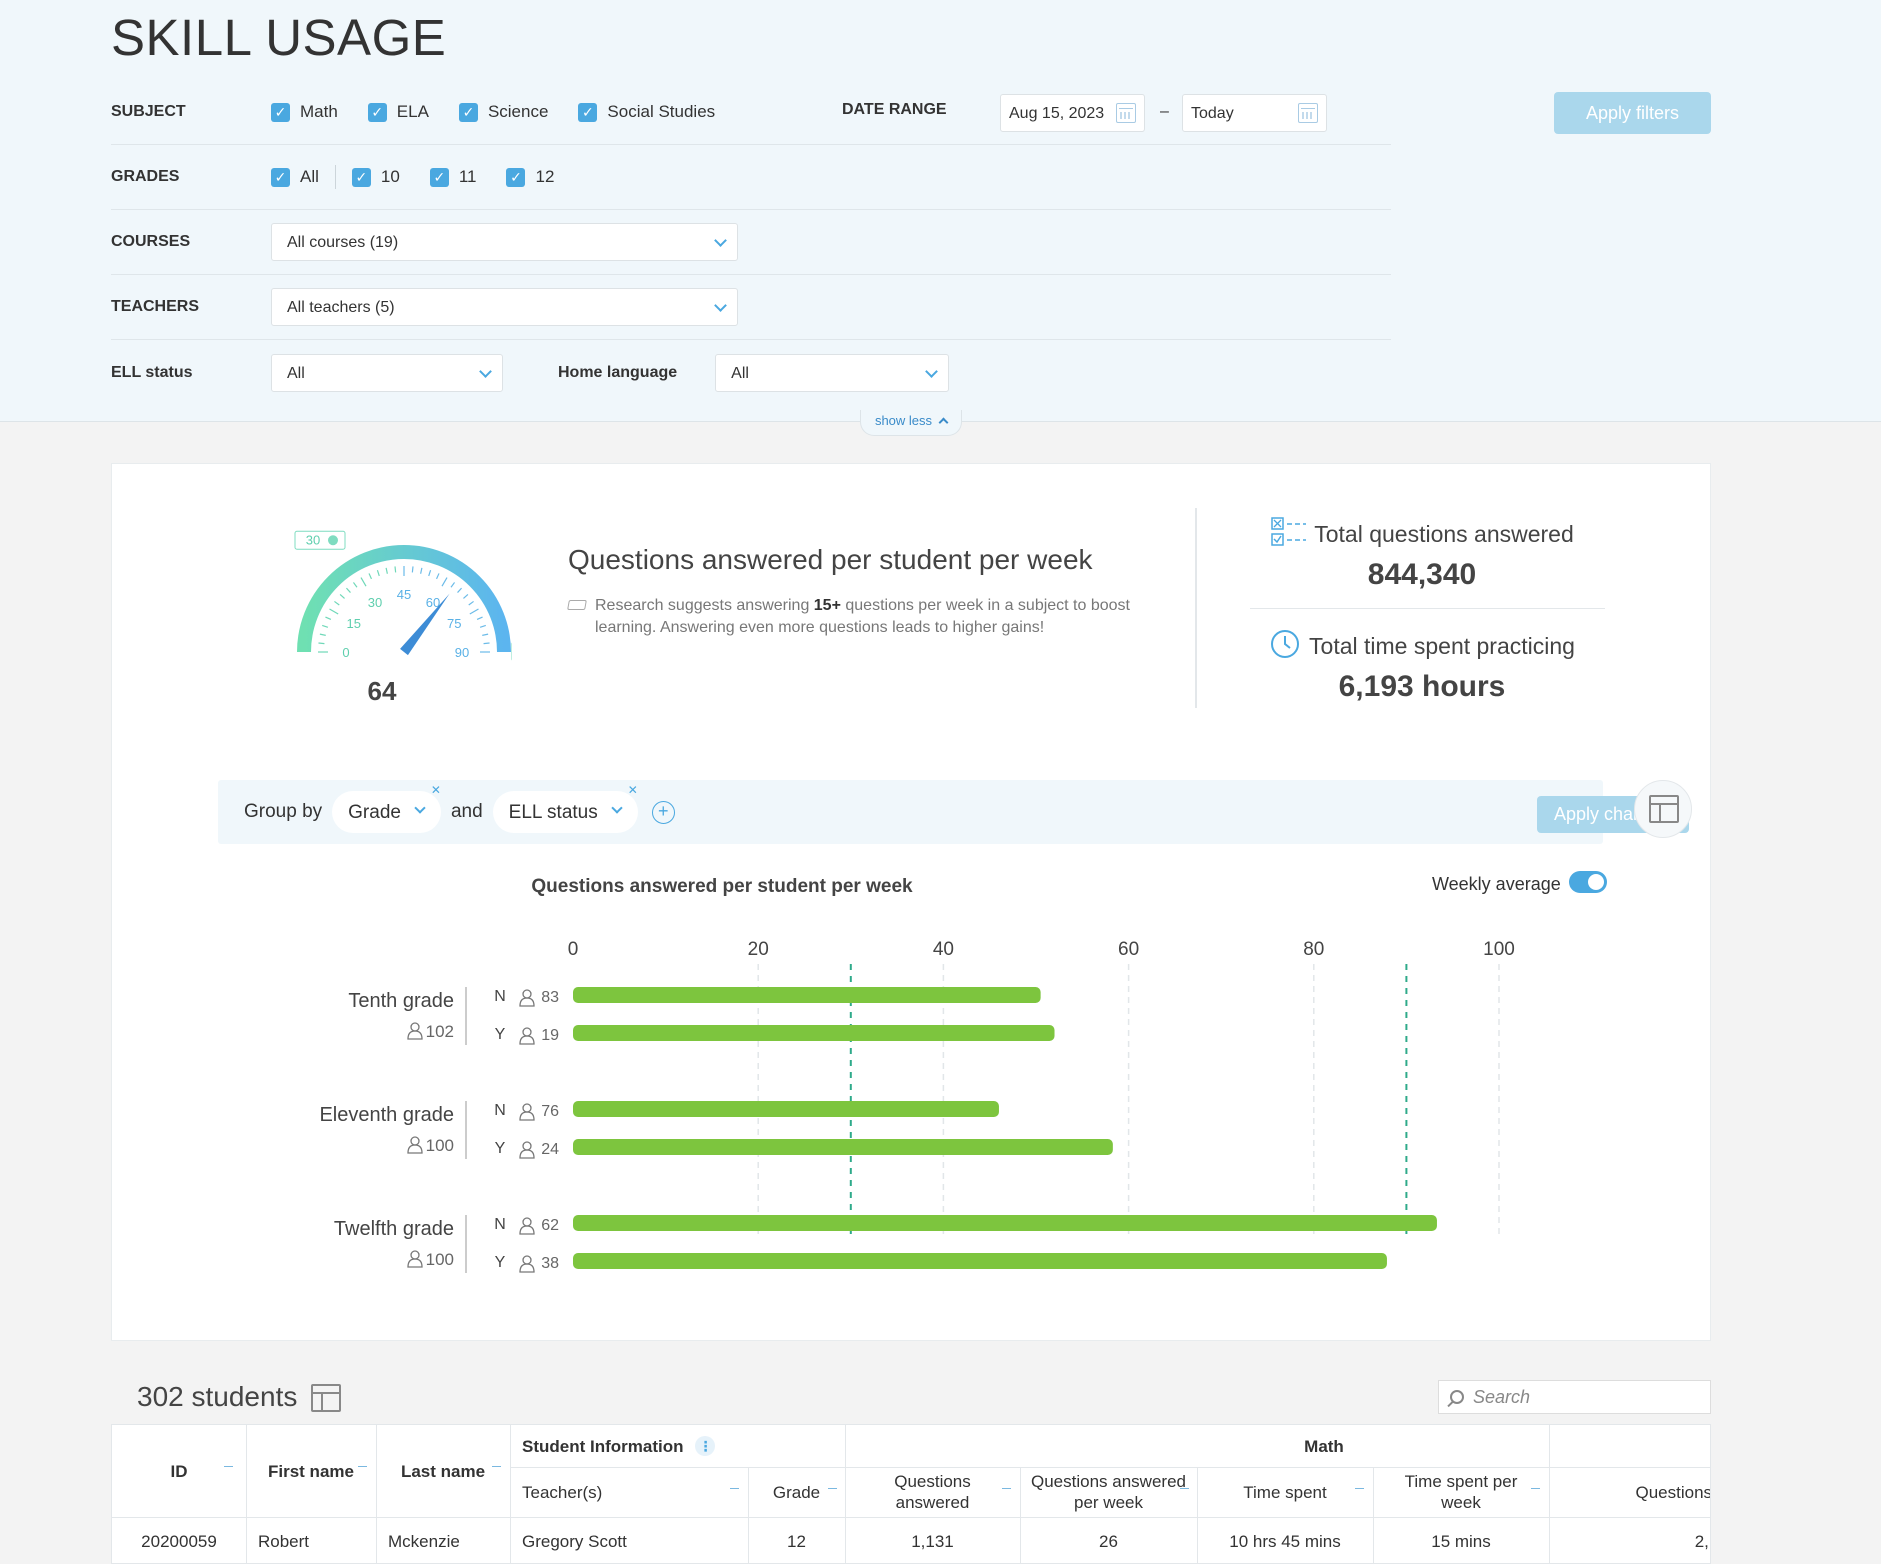  I want to click on ell-status-select: All, so click(387, 372).